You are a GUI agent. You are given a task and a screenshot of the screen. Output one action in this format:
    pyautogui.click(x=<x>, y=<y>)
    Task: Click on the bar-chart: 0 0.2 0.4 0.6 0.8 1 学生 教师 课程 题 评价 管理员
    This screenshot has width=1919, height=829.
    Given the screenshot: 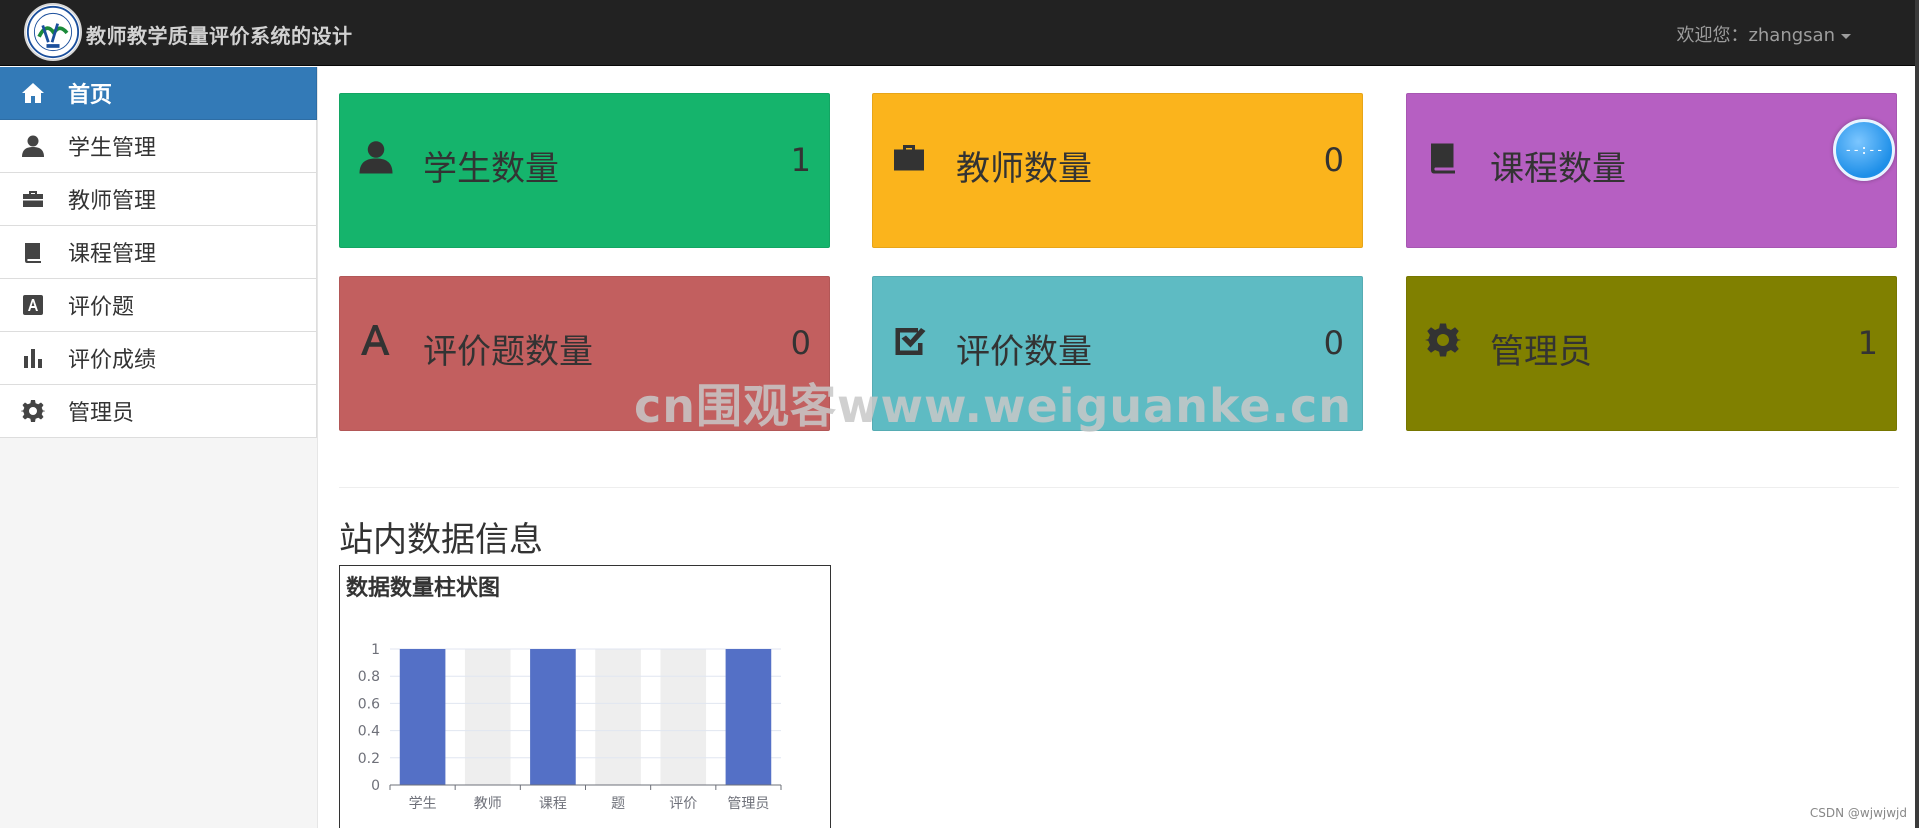 What is the action you would take?
    pyautogui.click(x=586, y=697)
    